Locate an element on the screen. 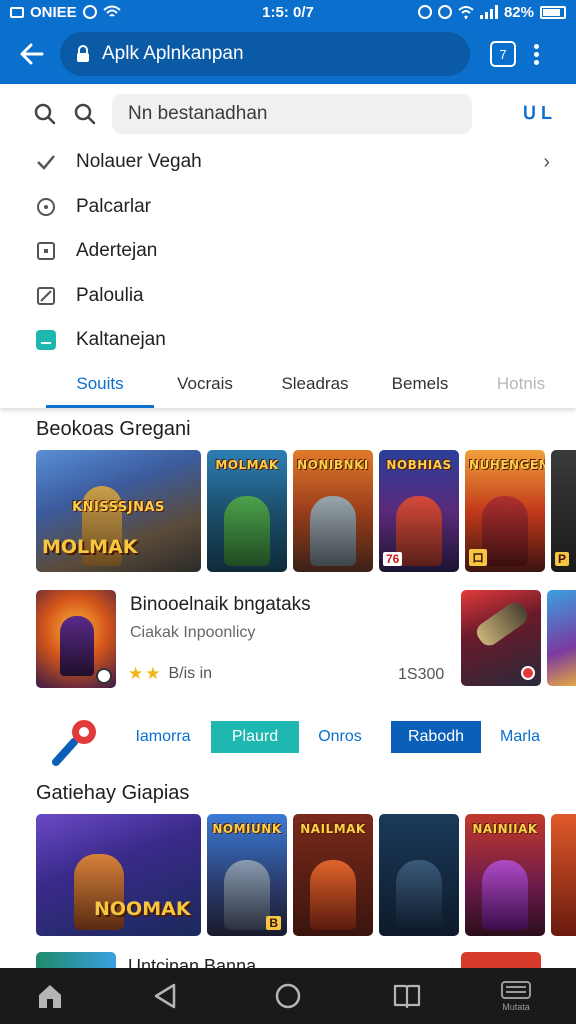 Image resolution: width=576 pixels, height=1024 pixels. menu-item-kaltanejan: Kaltanejan is located at coordinates (288, 340).